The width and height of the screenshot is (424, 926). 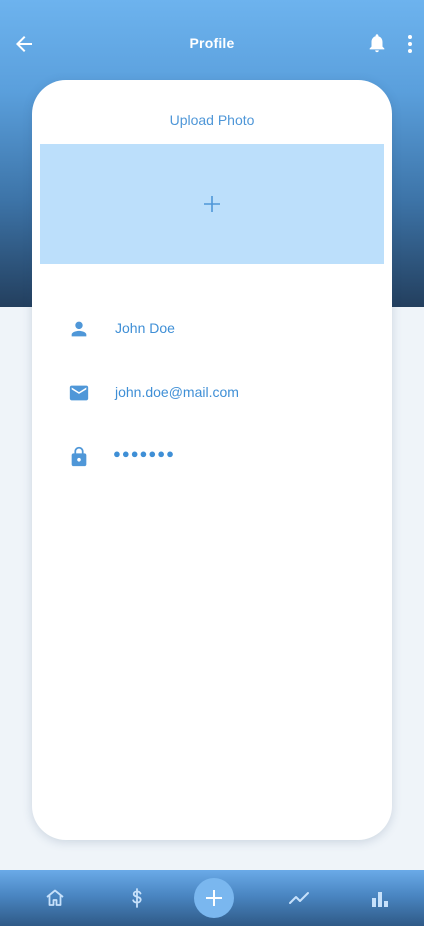 What do you see at coordinates (380, 898) in the screenshot?
I see `bar-chart-icon` at bounding box center [380, 898].